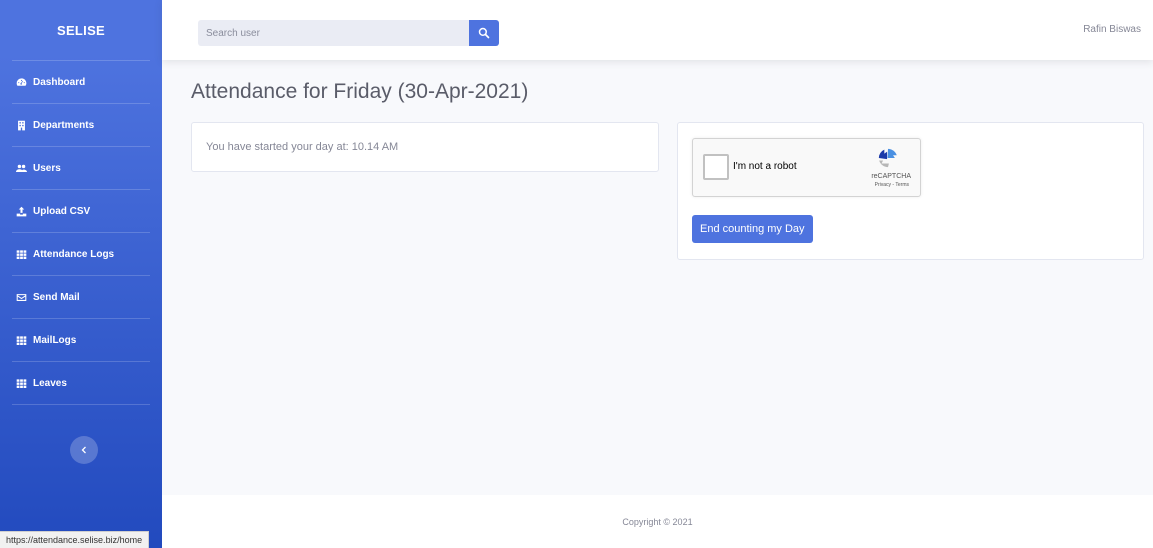  What do you see at coordinates (1112, 29) in the screenshot?
I see `user-name: Rafin Biswas` at bounding box center [1112, 29].